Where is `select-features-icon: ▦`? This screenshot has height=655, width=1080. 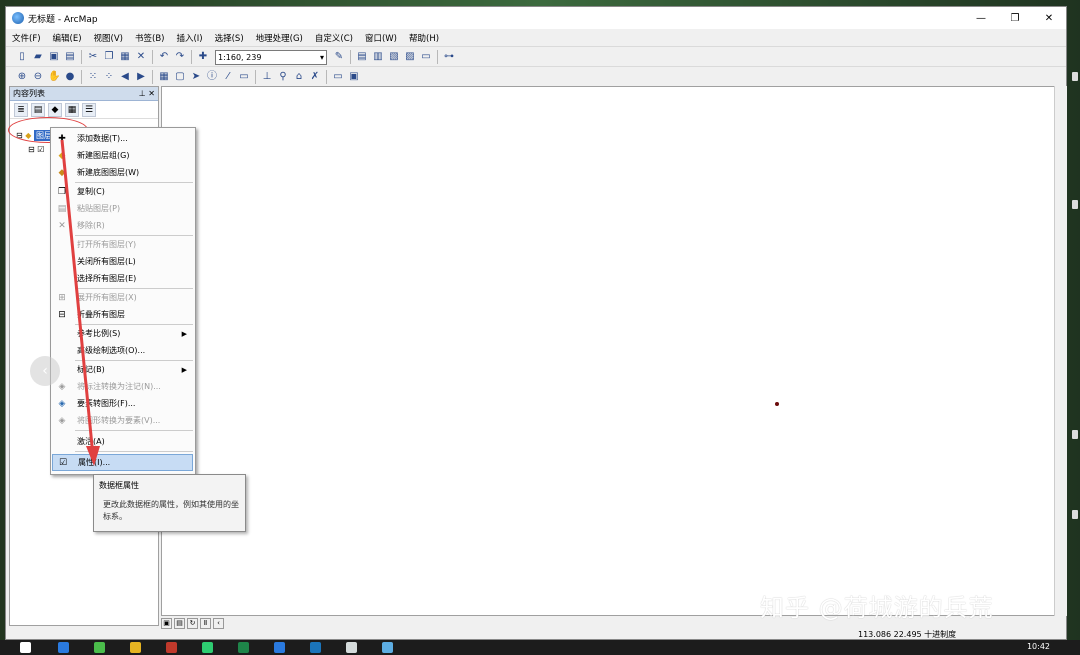 select-features-icon: ▦ is located at coordinates (164, 77).